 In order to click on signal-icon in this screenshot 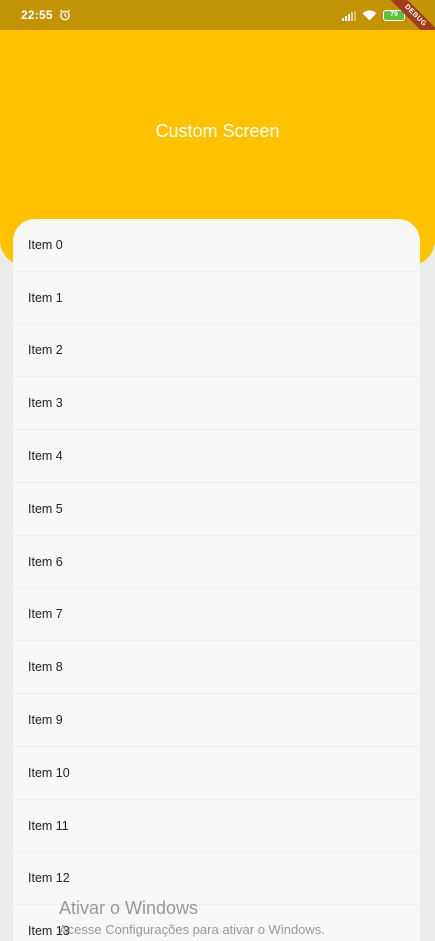, I will do `click(349, 15)`.